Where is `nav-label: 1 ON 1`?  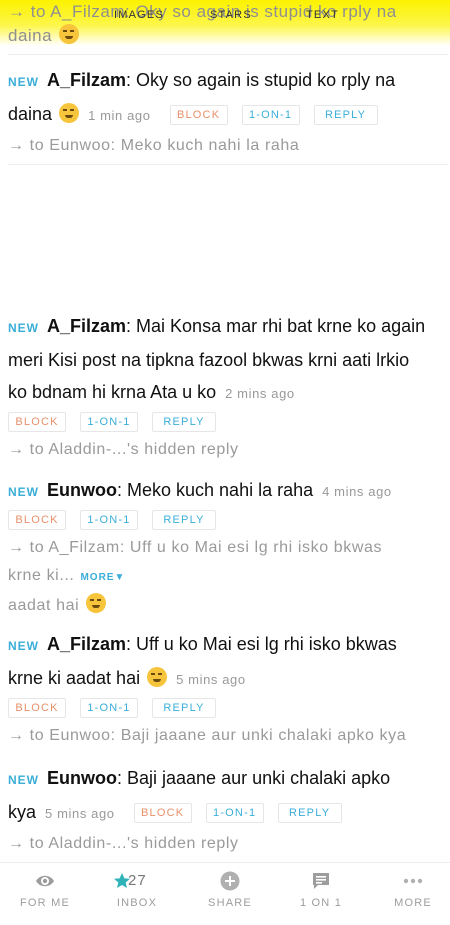
nav-label: 1 ON 1 is located at coordinates (321, 903).